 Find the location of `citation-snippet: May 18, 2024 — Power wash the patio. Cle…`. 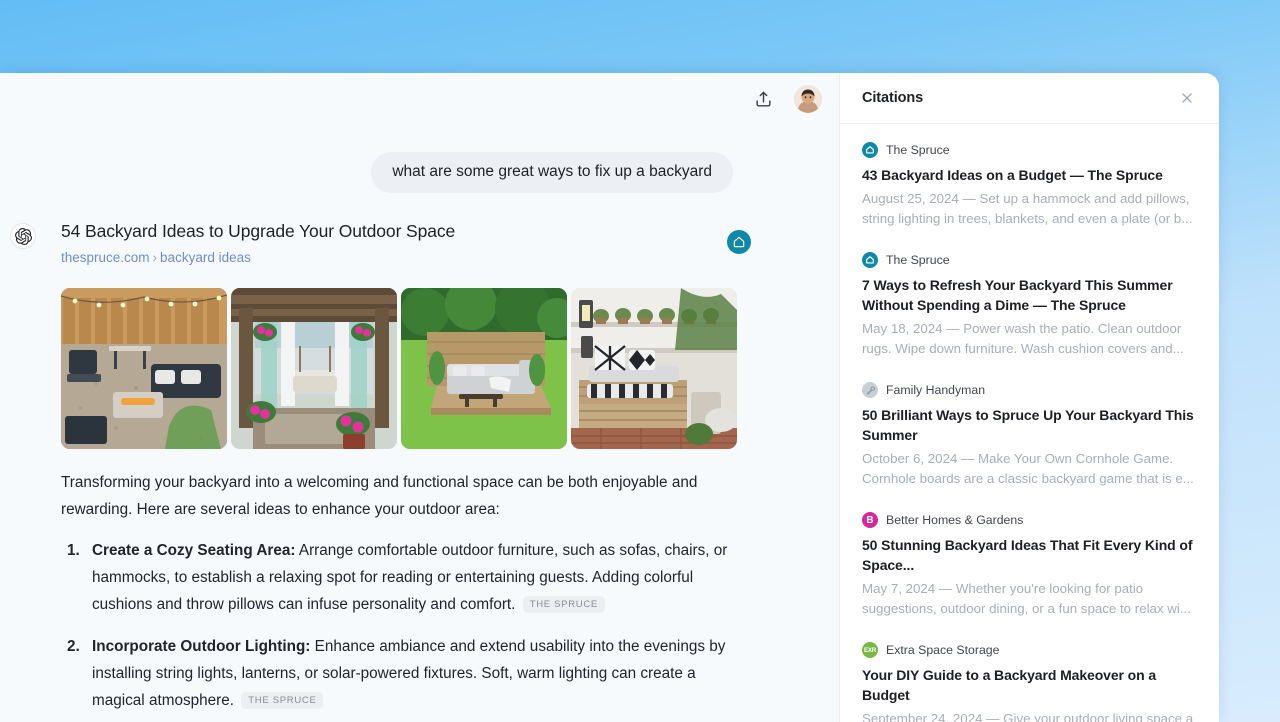

citation-snippet: May 18, 2024 — Power wash the patio. Cle… is located at coordinates (1023, 338).